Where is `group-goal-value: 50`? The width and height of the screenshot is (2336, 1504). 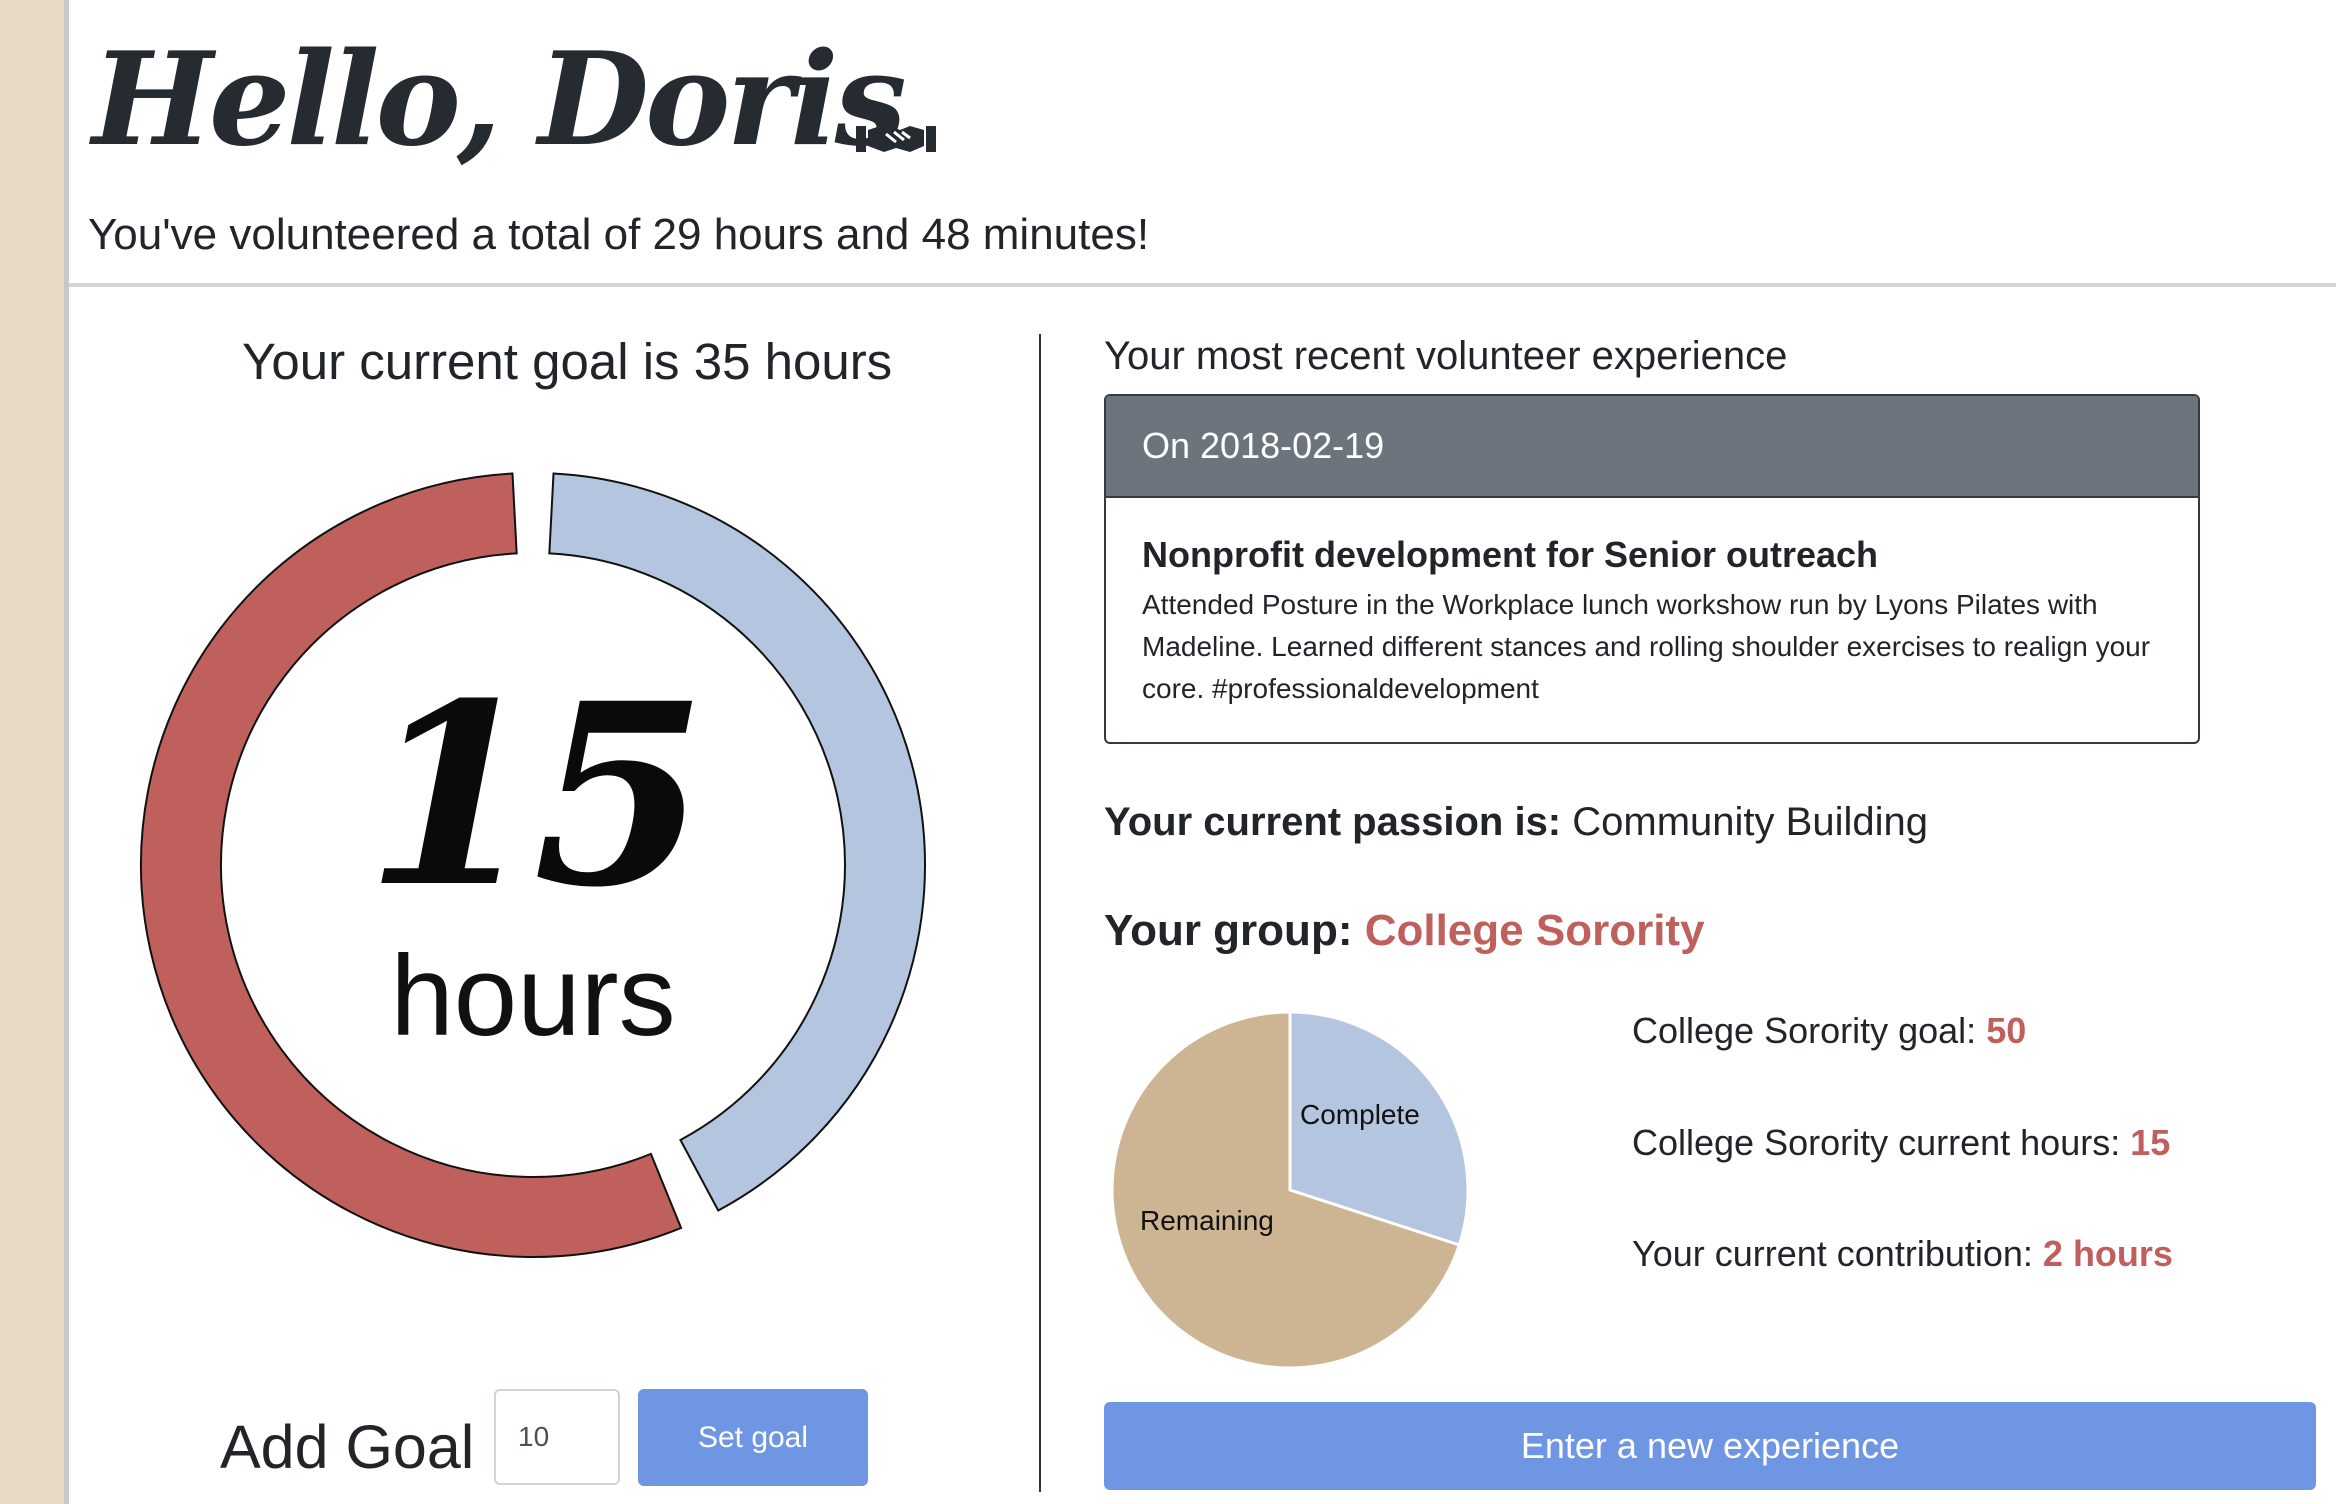 group-goal-value: 50 is located at coordinates (2006, 1030).